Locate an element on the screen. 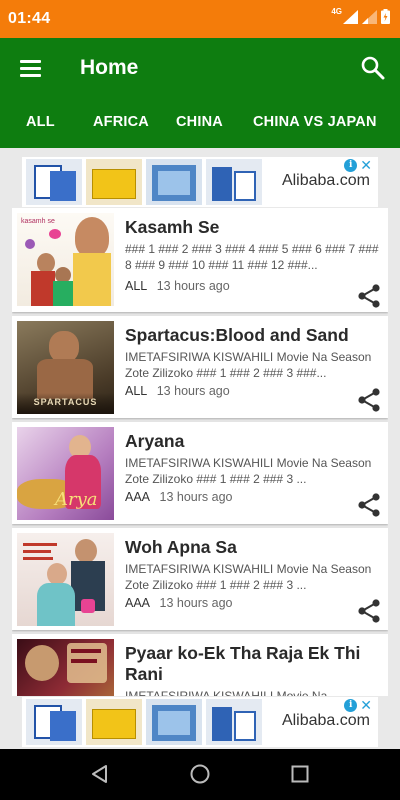  post-title: Pyaar ko-Ek Tha Raja Ek Thi Rani is located at coordinates (243, 663).